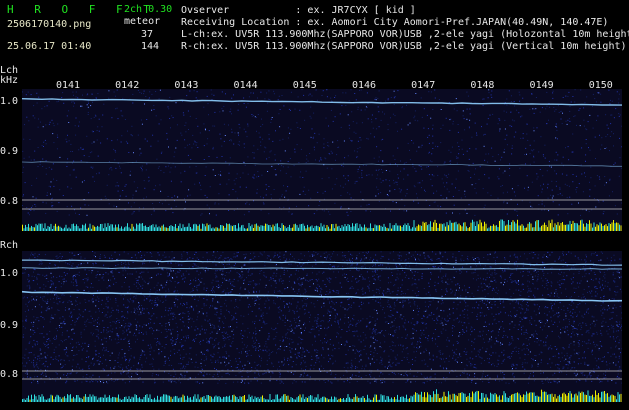 The image size is (629, 410). I want to click on lch-freq-tick-0-9: 0.9, so click(9, 151).